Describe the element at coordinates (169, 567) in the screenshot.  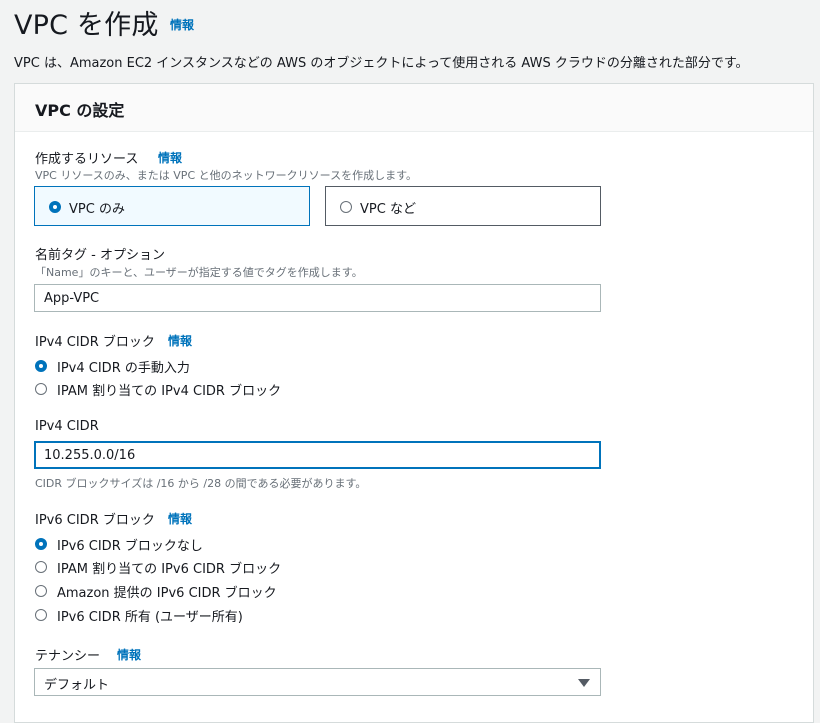
I see `radio-ipv6-ipam-label: IPAM 割り当ての IPv6 CIDR ブロック` at that location.